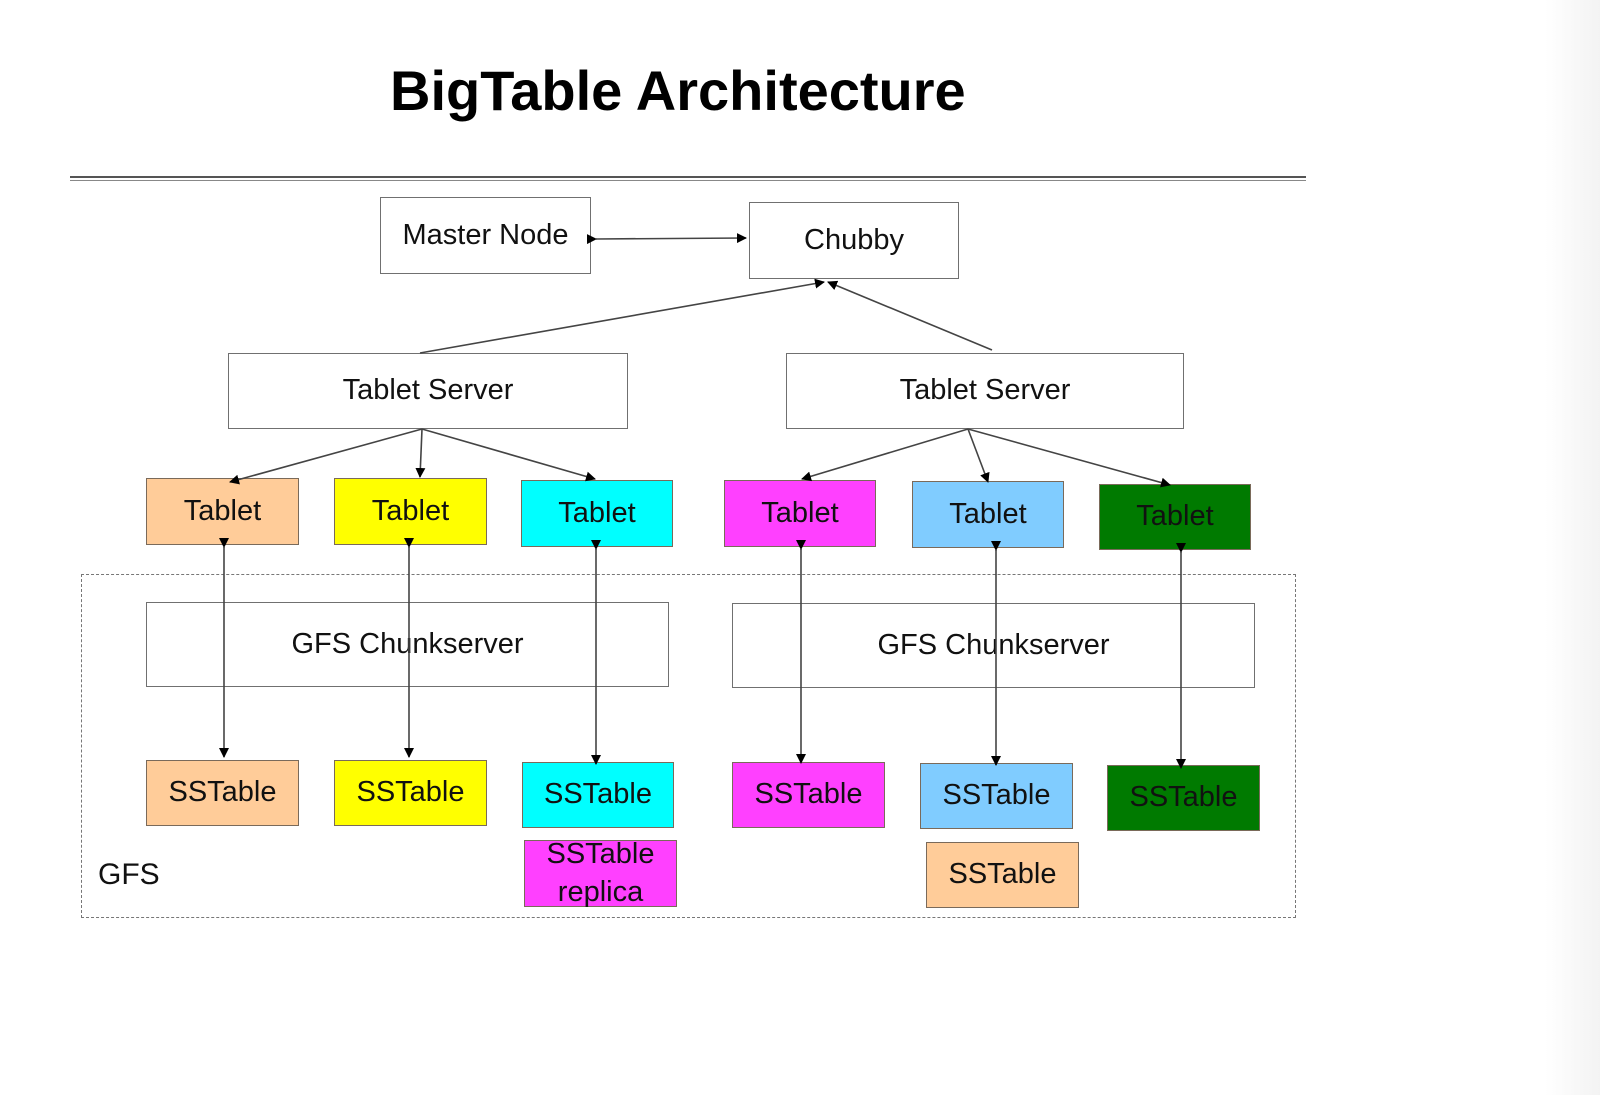 The width and height of the screenshot is (1600, 1095). What do you see at coordinates (428, 391) in the screenshot?
I see `tablet-server-left: Tablet Server` at bounding box center [428, 391].